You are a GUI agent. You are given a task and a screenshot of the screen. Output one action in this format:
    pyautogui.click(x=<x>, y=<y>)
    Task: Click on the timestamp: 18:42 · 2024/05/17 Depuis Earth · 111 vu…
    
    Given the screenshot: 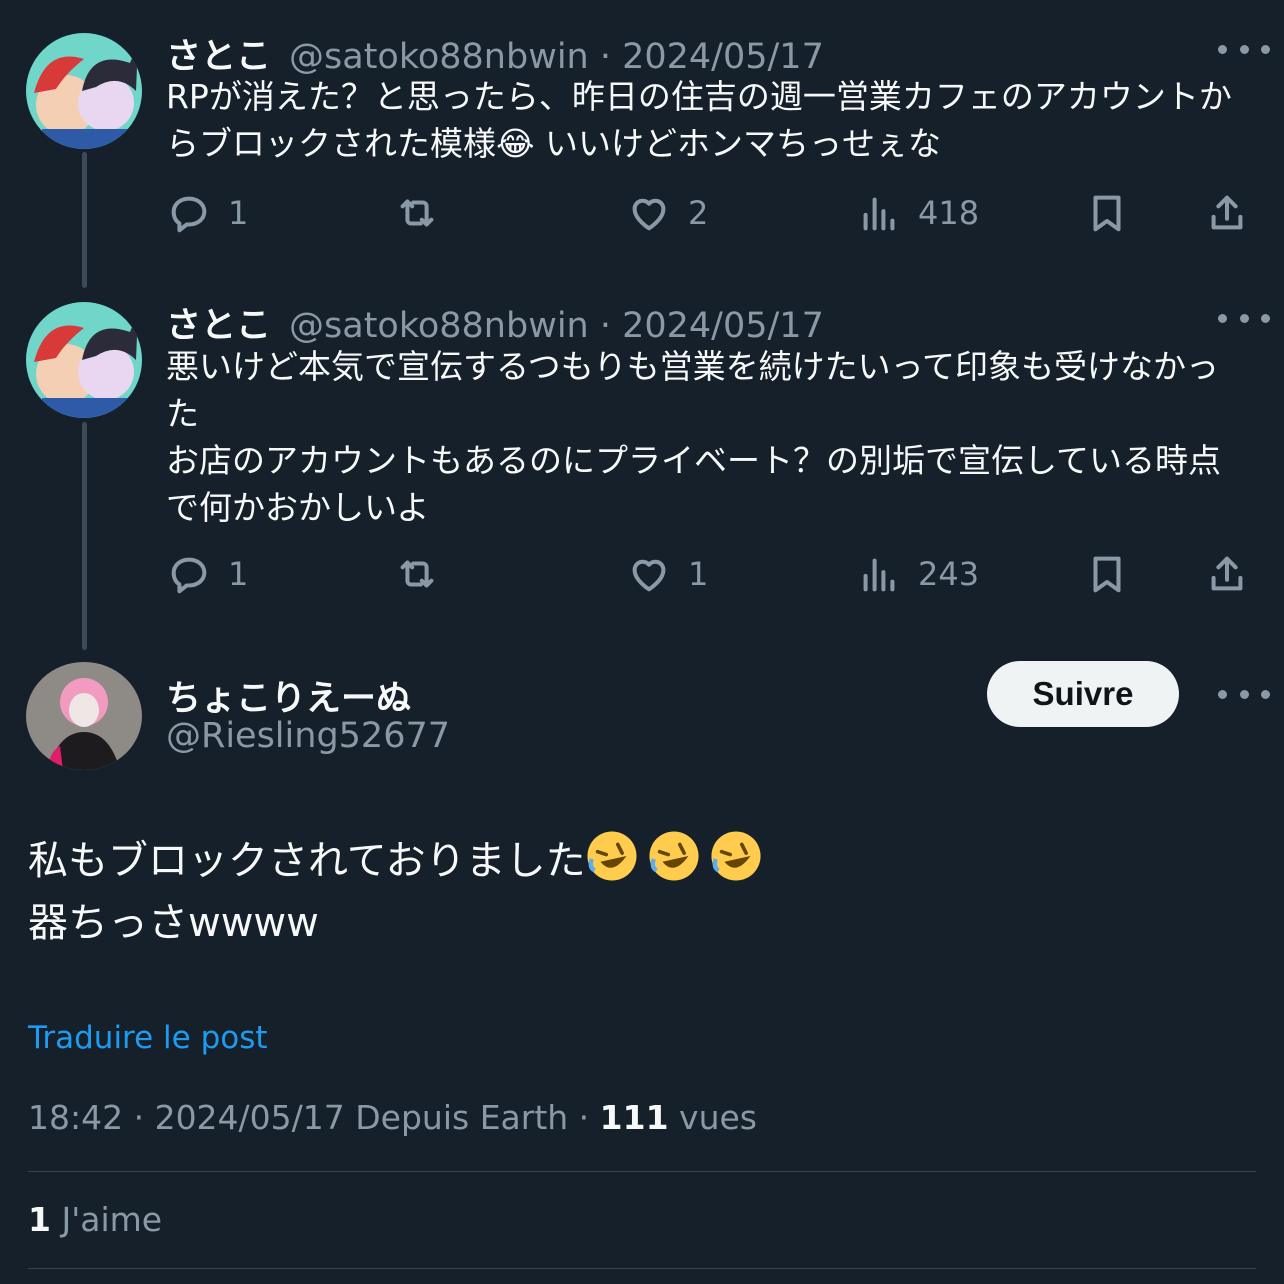 What is the action you would take?
    pyautogui.click(x=392, y=1117)
    